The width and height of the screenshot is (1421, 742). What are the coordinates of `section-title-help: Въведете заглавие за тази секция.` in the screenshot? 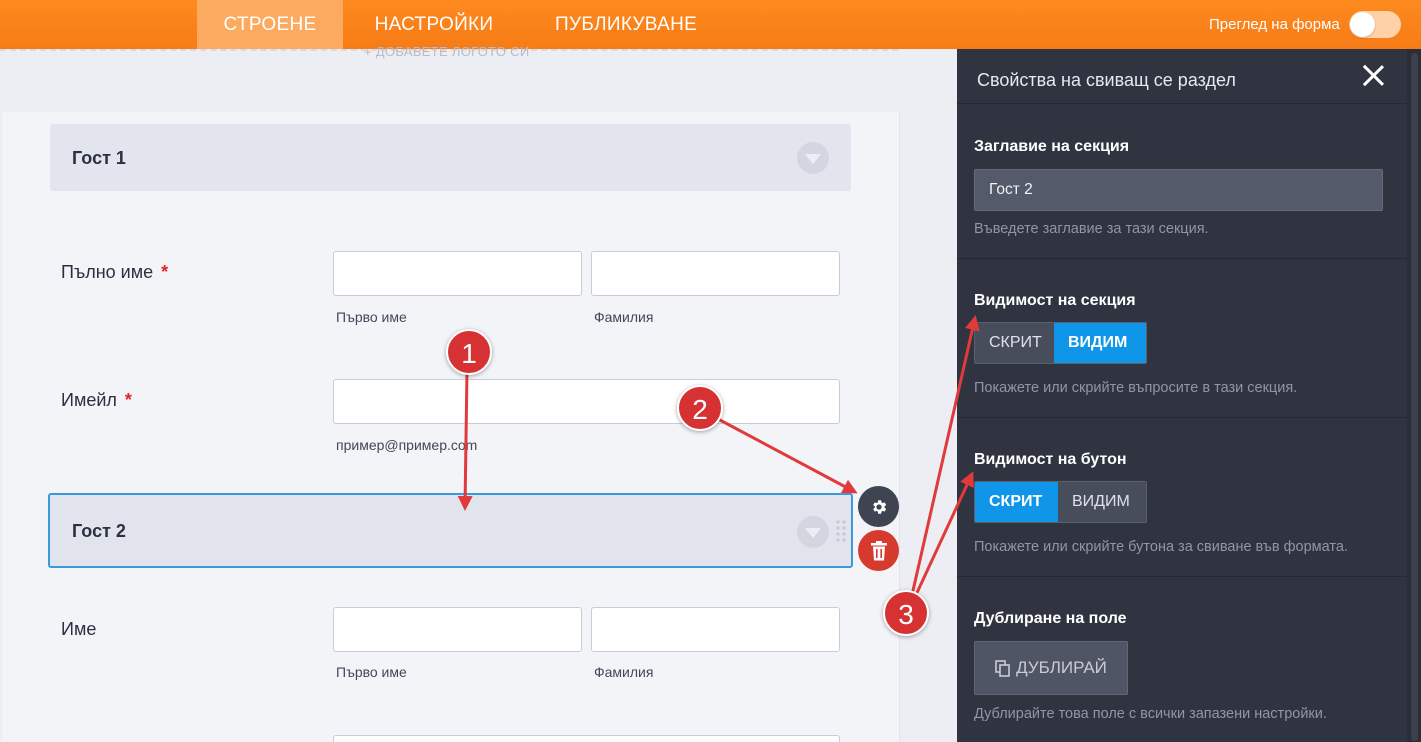 It's located at (1091, 229).